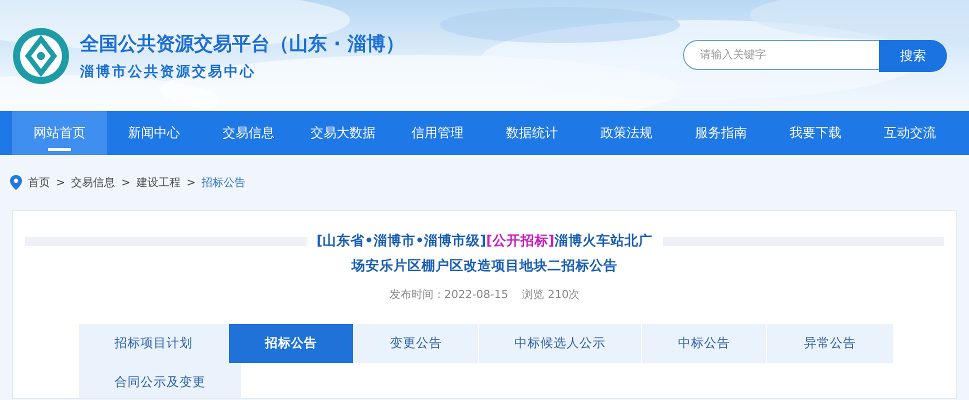 The height and width of the screenshot is (400, 969). I want to click on category-tab: 合同公示及变更, so click(160, 380).